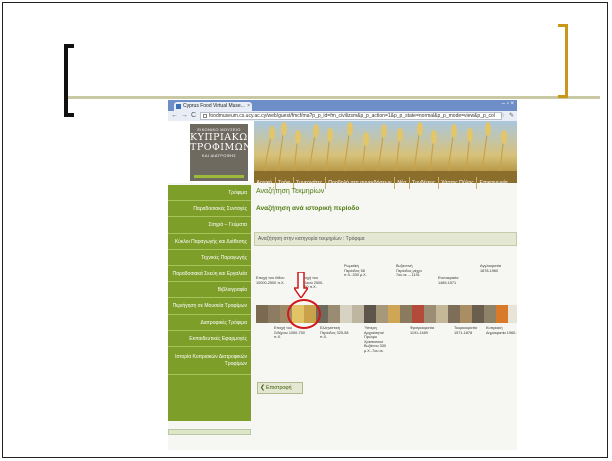 The width and height of the screenshot is (612, 461). I want to click on logo-line-3: ΤΡΟΦΙΜΩΝ, so click(221, 147).